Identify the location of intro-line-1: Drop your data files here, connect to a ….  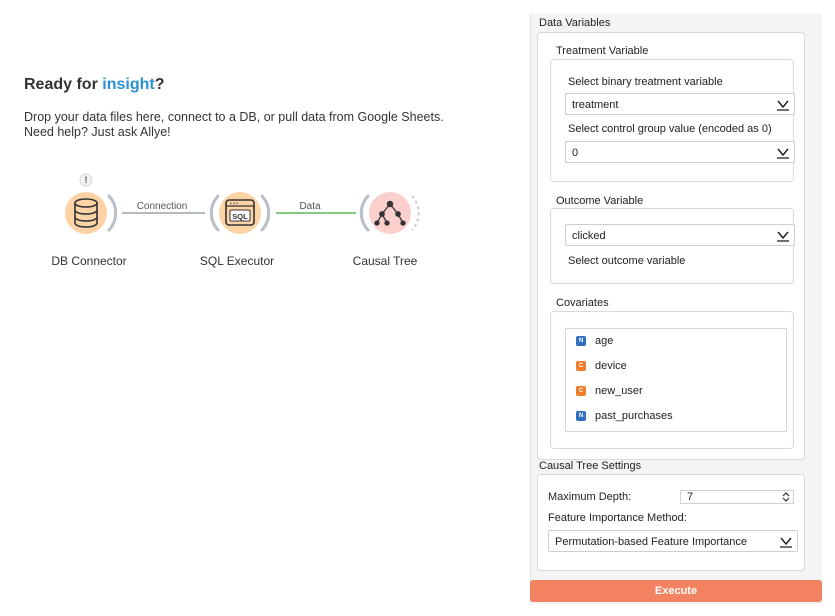
(234, 117).